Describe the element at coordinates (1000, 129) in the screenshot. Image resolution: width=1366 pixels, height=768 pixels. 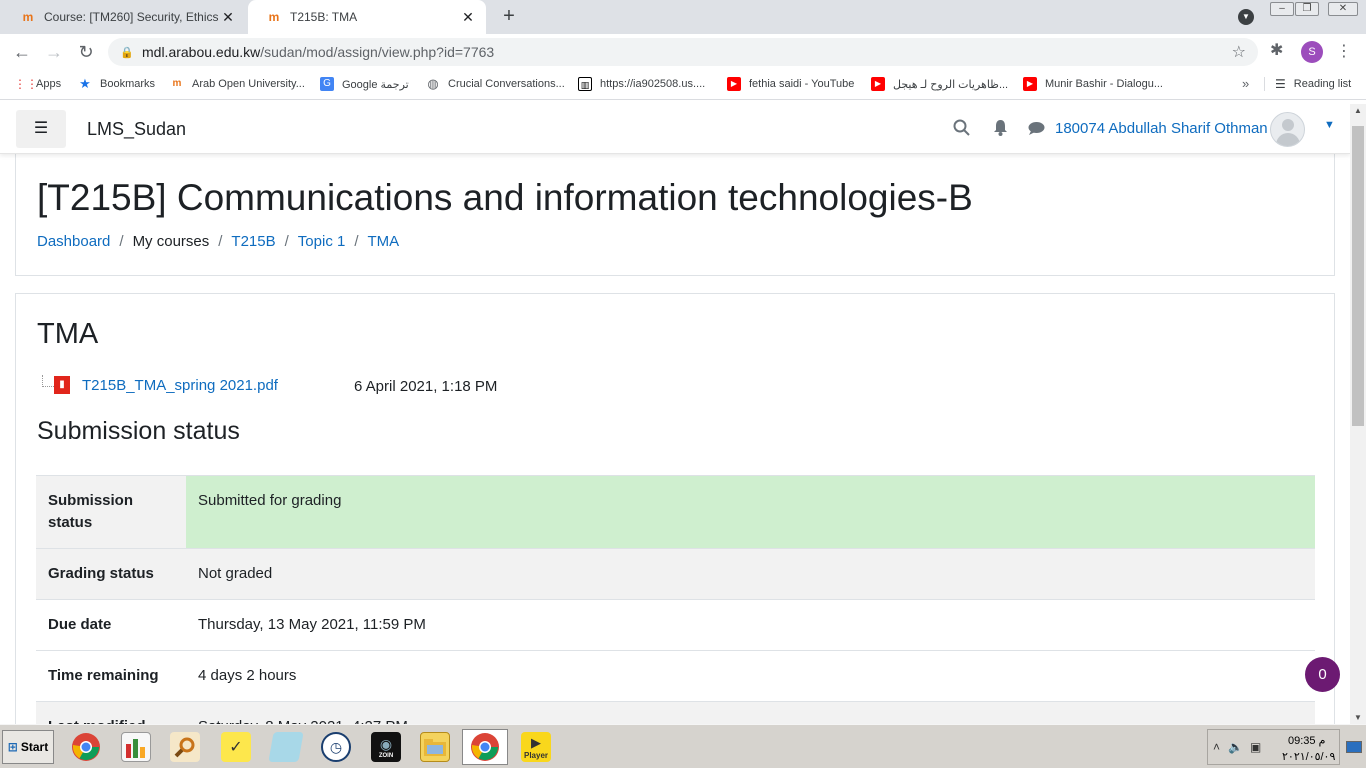
I see `notification-bell-icon` at that location.